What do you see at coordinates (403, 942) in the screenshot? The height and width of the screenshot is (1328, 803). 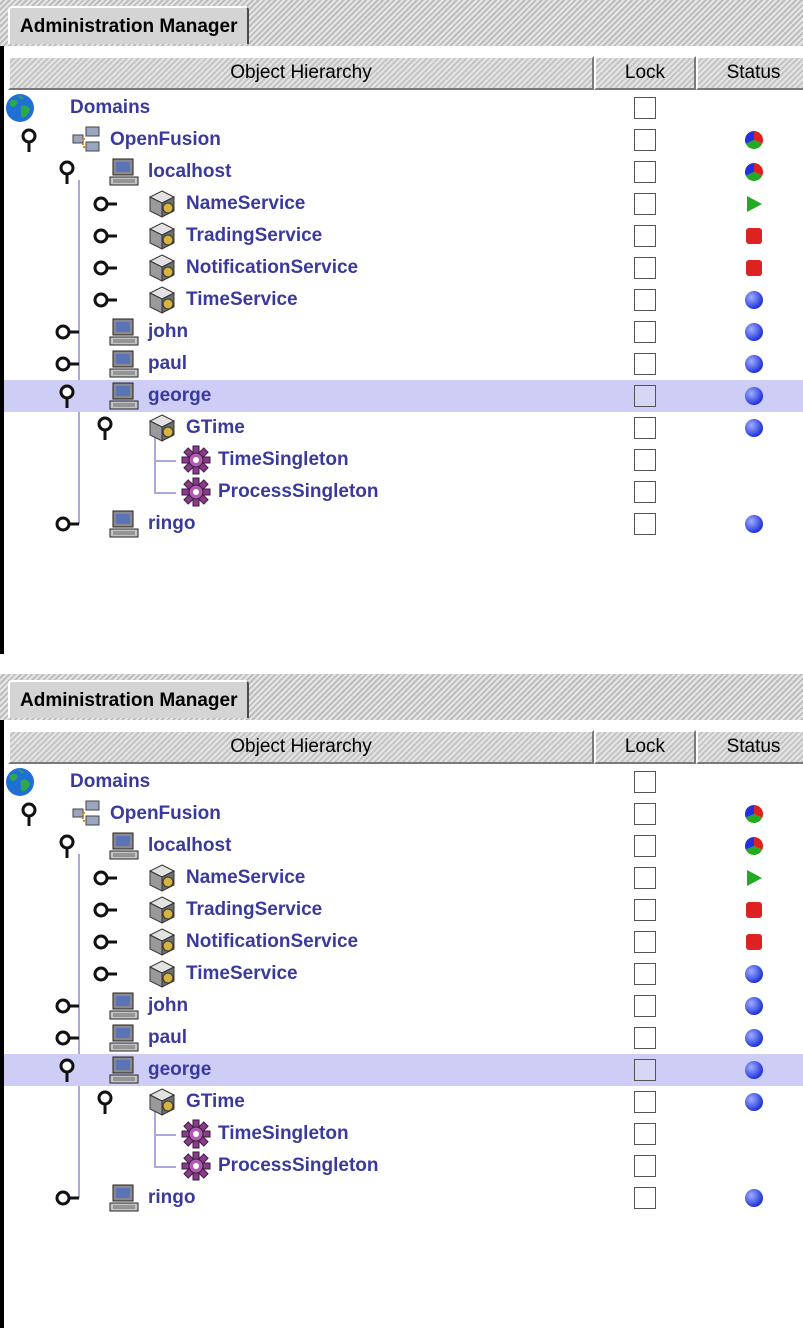 I see `tree-row-notificationservice: NotificationService` at bounding box center [403, 942].